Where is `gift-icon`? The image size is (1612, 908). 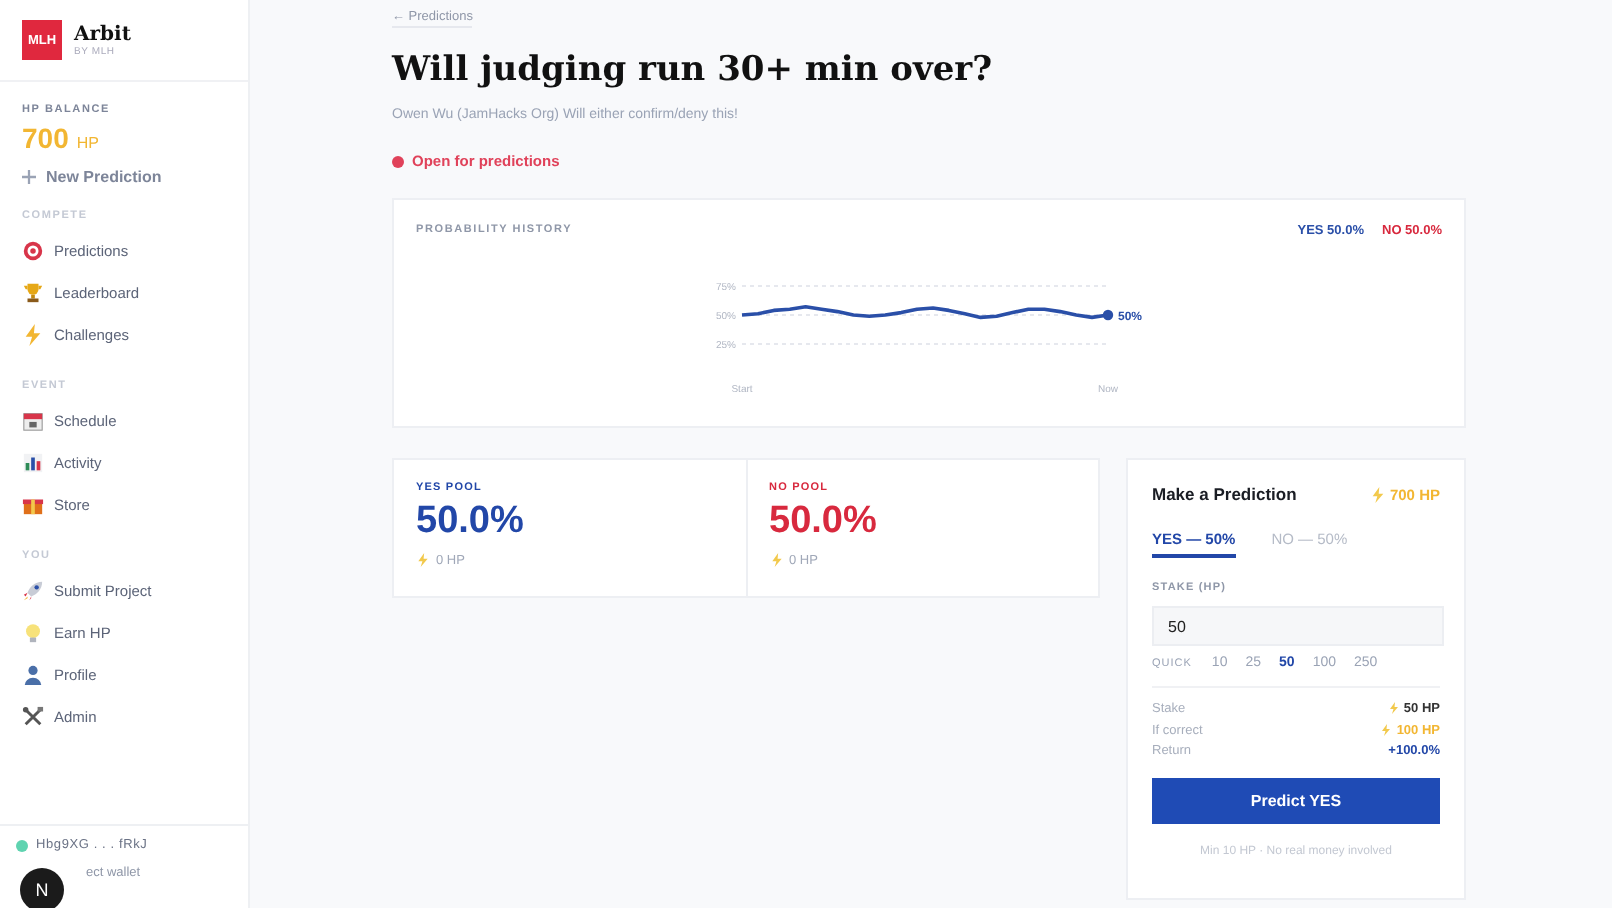
gift-icon is located at coordinates (33, 505).